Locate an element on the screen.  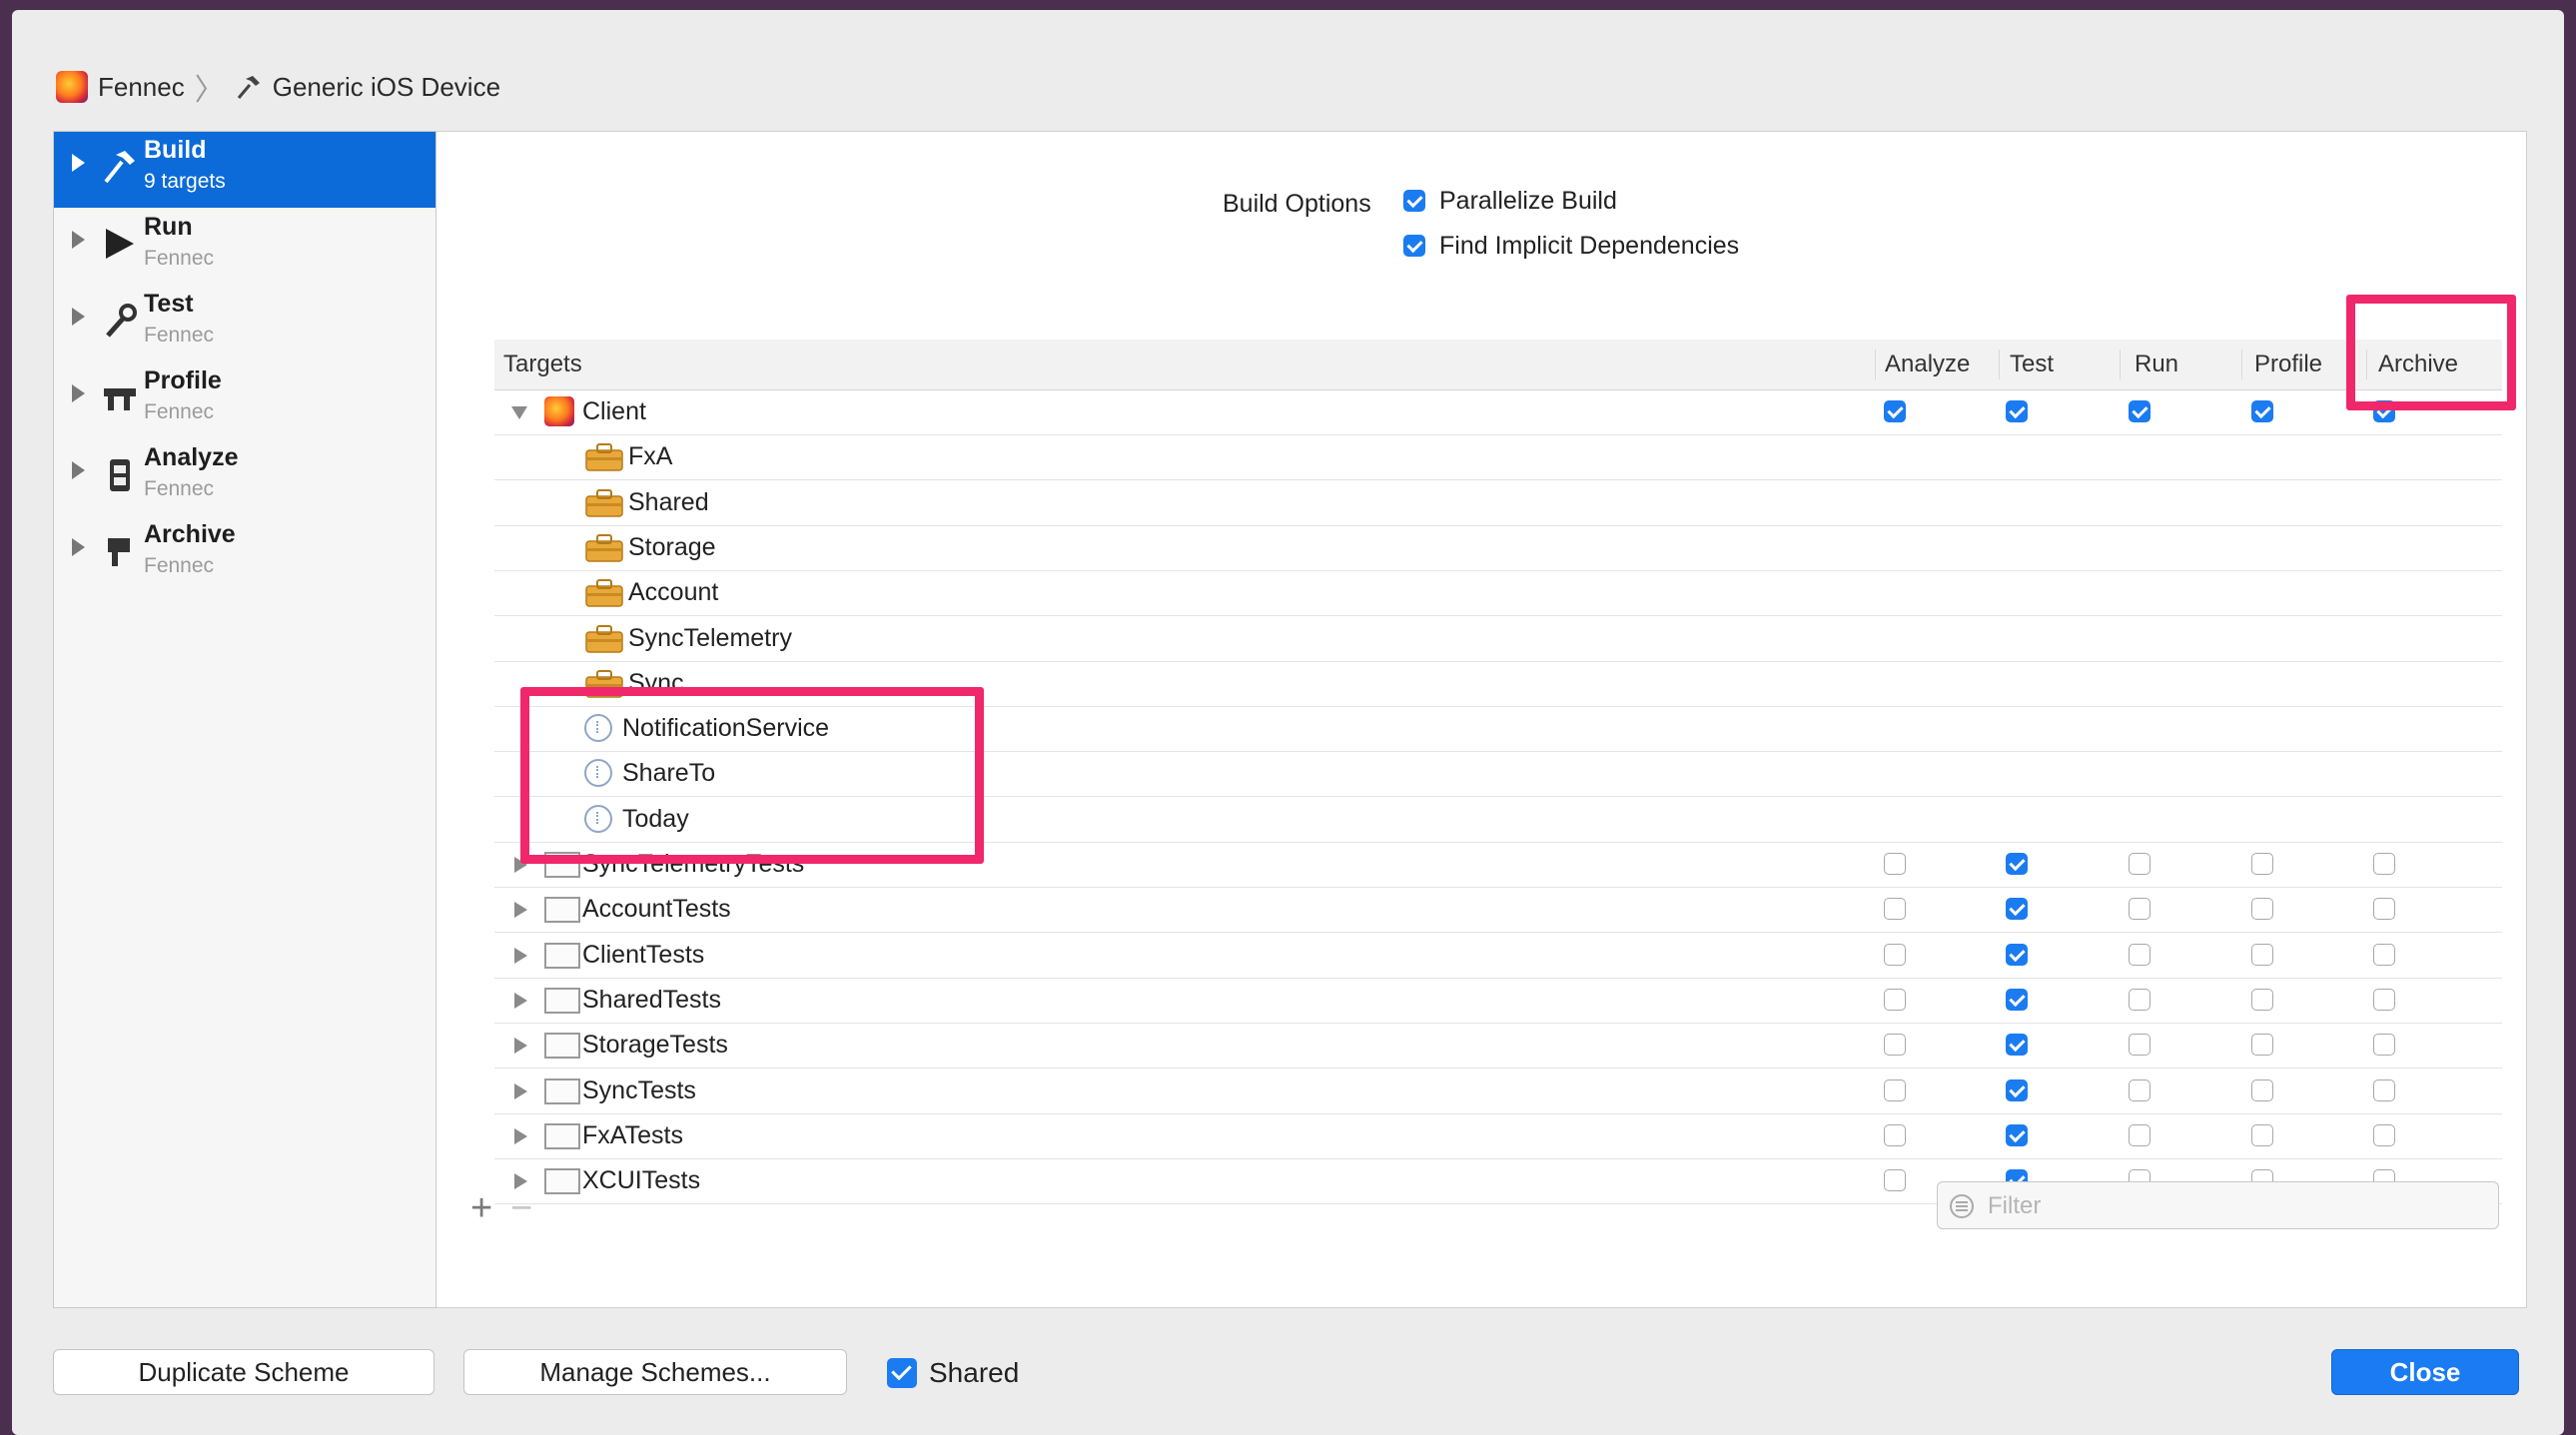
implicit-dependencies-checkbox is located at coordinates (1414, 246).